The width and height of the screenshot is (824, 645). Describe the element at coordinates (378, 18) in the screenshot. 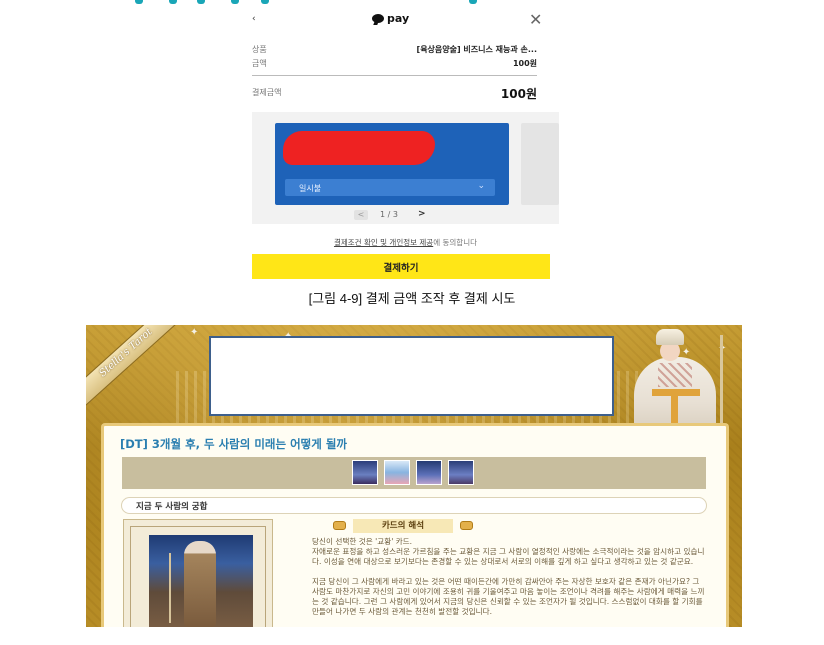

I see `chat-bubble-icon` at that location.